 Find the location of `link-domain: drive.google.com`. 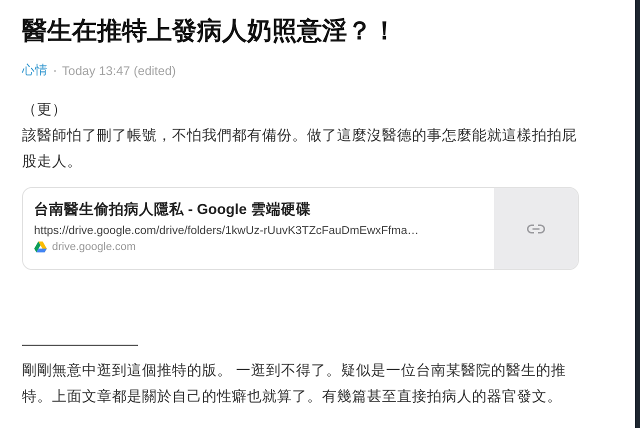

link-domain: drive.google.com is located at coordinates (94, 247).